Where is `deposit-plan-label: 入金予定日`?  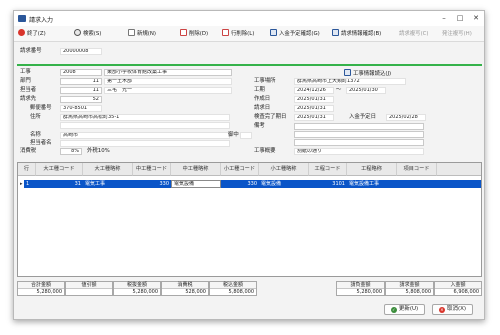 deposit-plan-label: 入金予定日 is located at coordinates (362, 117).